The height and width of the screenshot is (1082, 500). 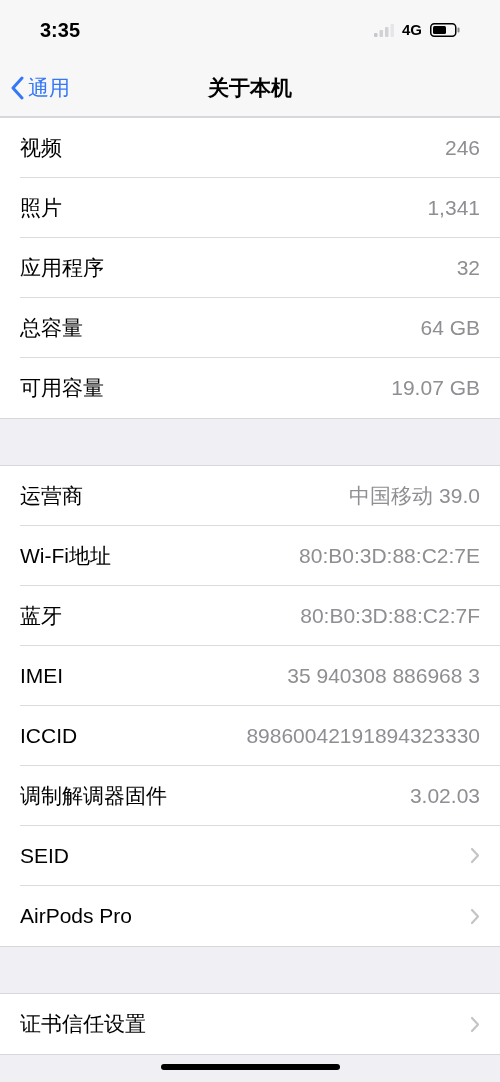 I want to click on row-value: 64 GB, so click(x=450, y=327).